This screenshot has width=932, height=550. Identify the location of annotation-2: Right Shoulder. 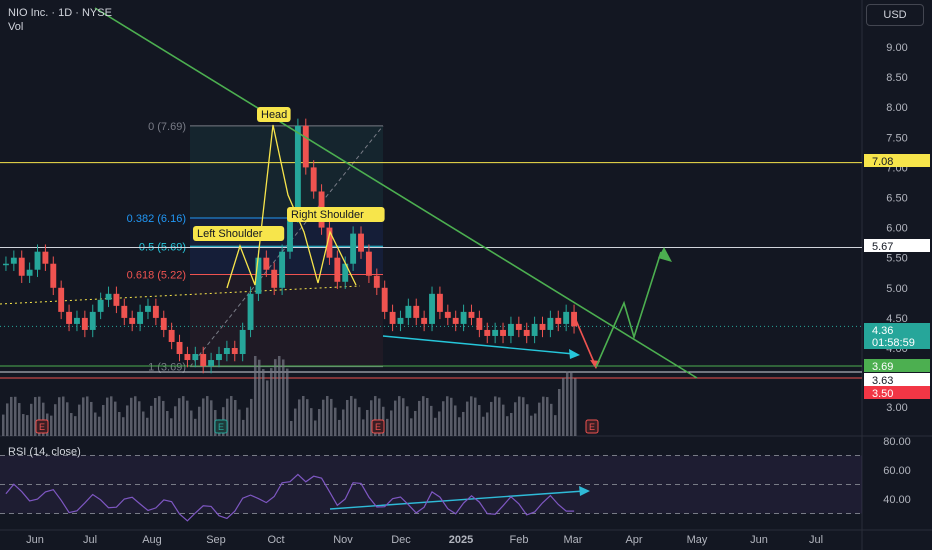
(327, 215).